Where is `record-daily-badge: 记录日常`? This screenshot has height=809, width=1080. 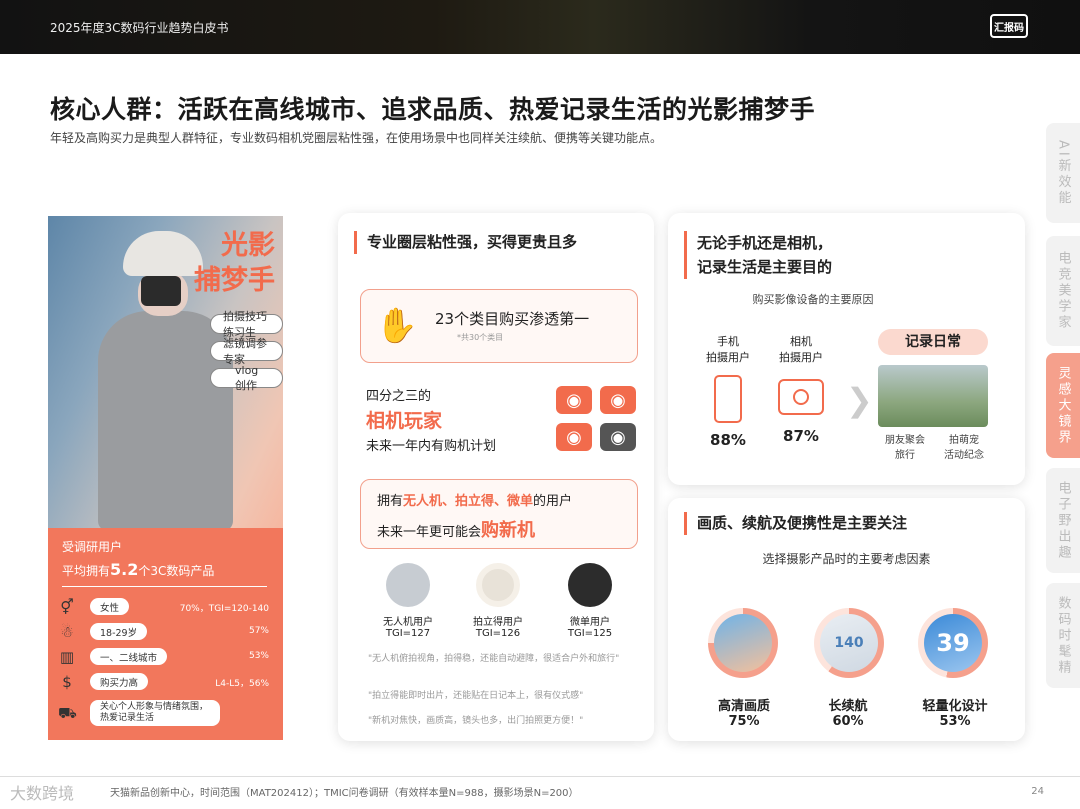 record-daily-badge: 记录日常 is located at coordinates (933, 342).